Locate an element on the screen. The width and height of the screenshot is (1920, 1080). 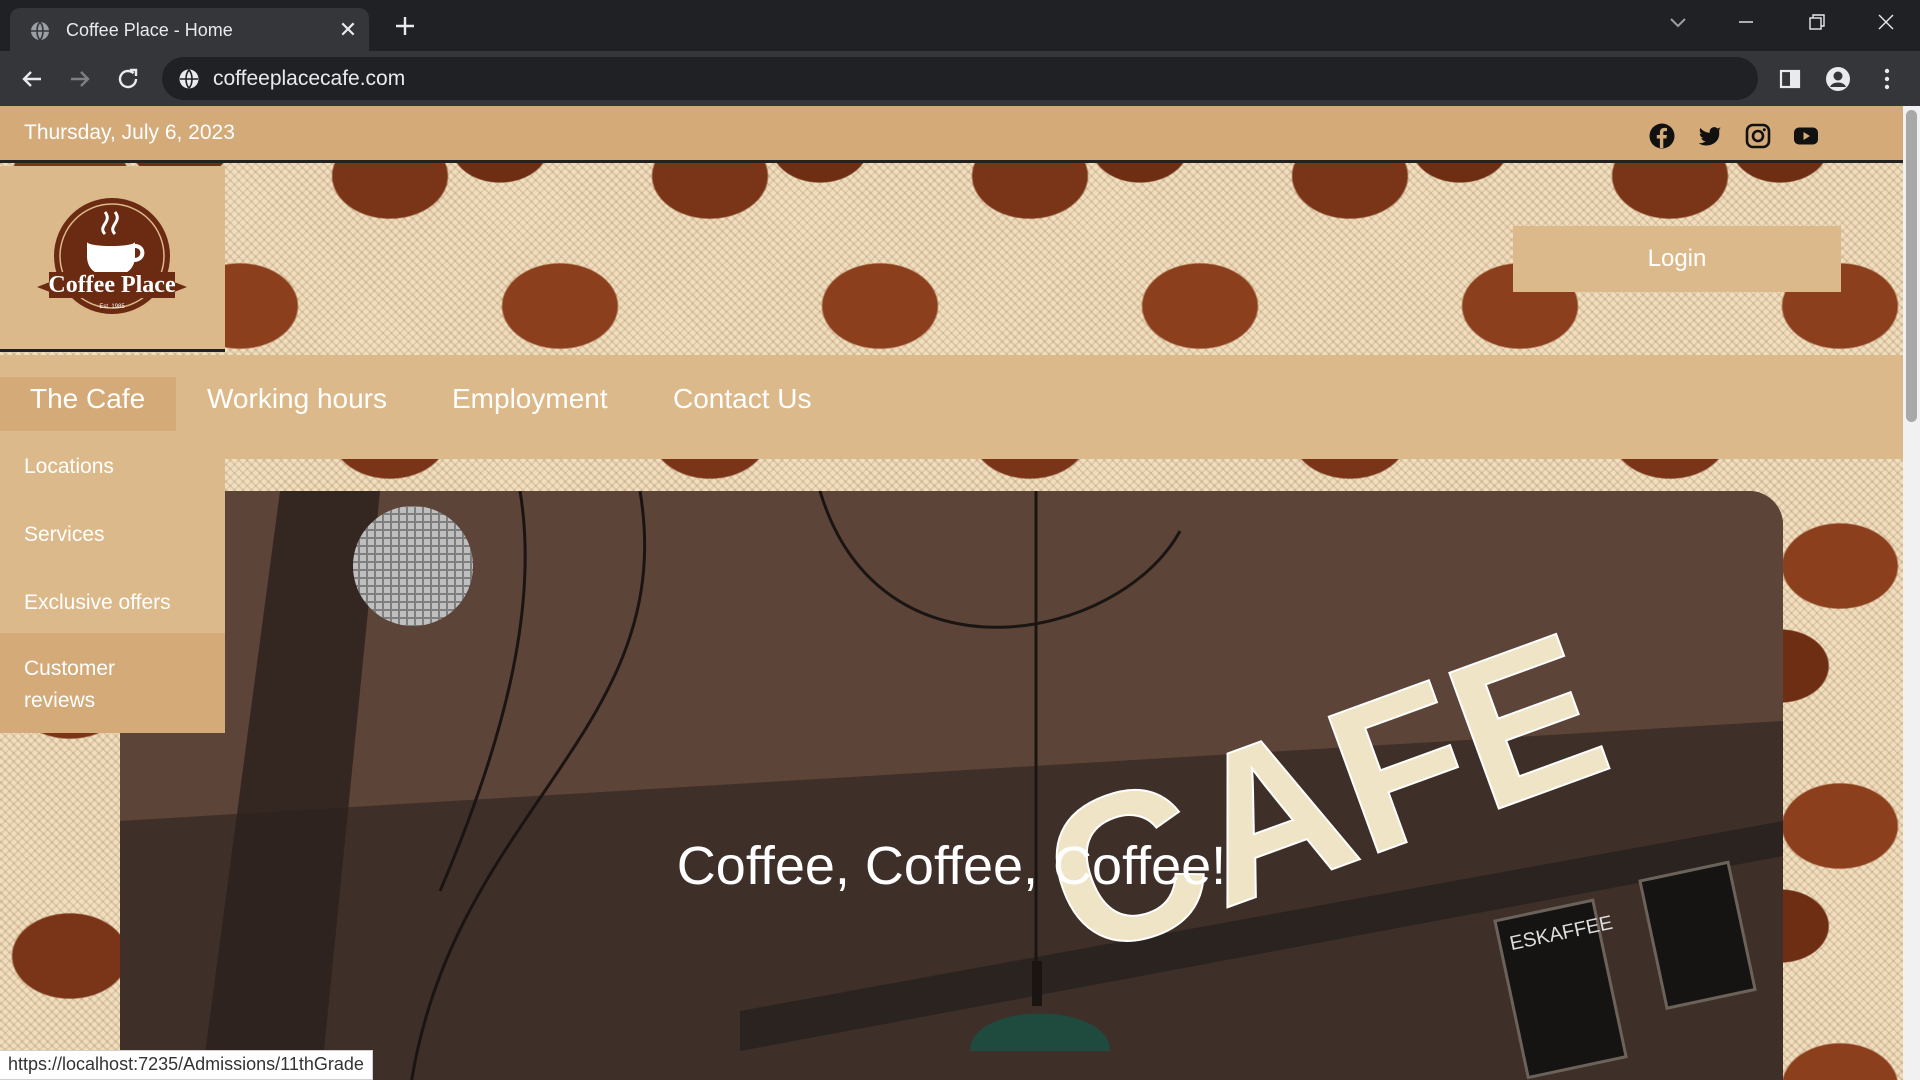
dropdown-item-locations: Locations is located at coordinates (112, 467).